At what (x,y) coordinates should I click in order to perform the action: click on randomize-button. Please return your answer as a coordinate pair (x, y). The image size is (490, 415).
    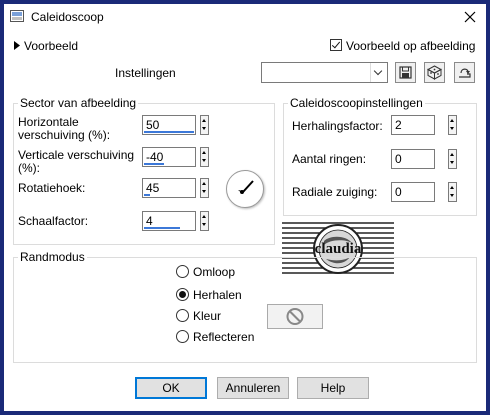
    Looking at the image, I should click on (434, 72).